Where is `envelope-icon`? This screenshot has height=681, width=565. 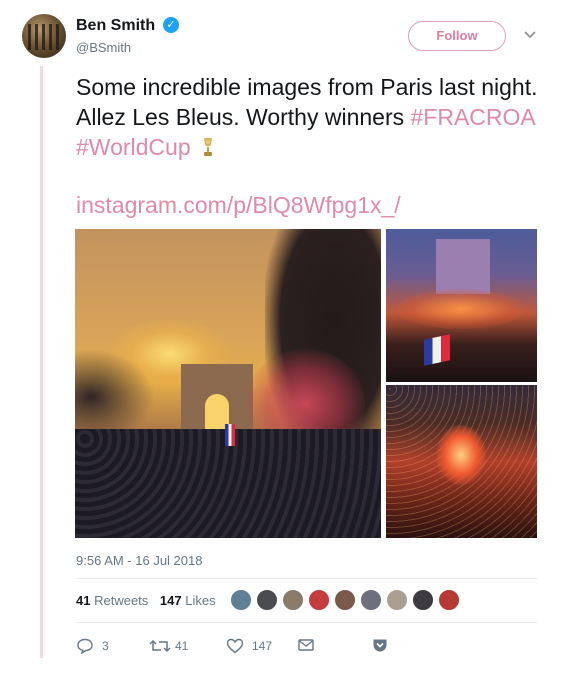
envelope-icon is located at coordinates (306, 645).